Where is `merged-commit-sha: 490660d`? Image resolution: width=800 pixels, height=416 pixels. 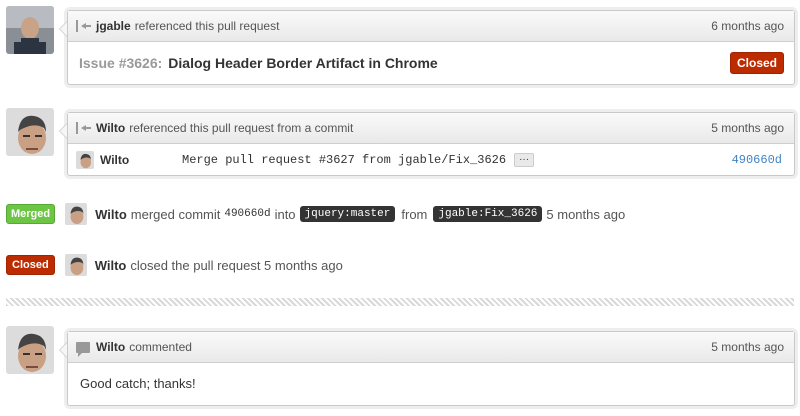 merged-commit-sha: 490660d is located at coordinates (247, 214).